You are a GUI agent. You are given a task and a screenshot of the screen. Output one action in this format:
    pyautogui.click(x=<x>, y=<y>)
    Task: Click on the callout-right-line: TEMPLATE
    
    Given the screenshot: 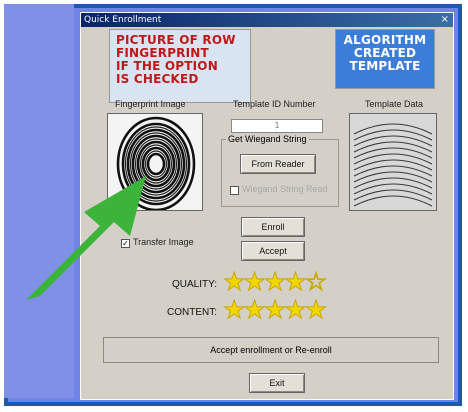 What is the action you would take?
    pyautogui.click(x=385, y=66)
    